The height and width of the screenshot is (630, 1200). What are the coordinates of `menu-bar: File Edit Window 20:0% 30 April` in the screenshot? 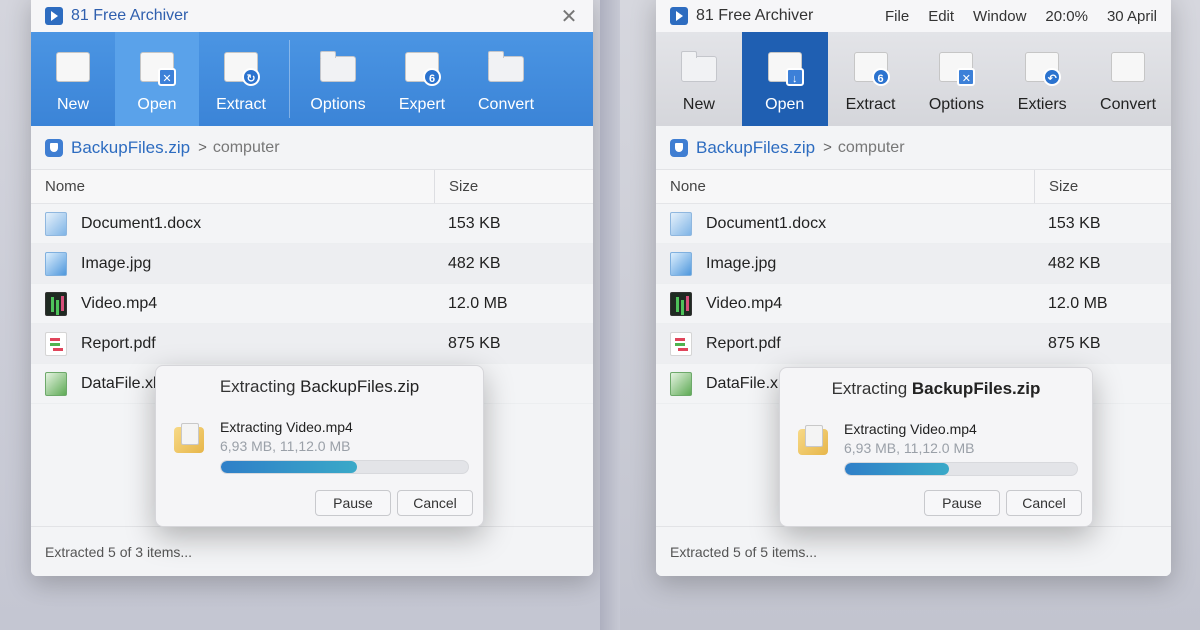 It's located at (1021, 16).